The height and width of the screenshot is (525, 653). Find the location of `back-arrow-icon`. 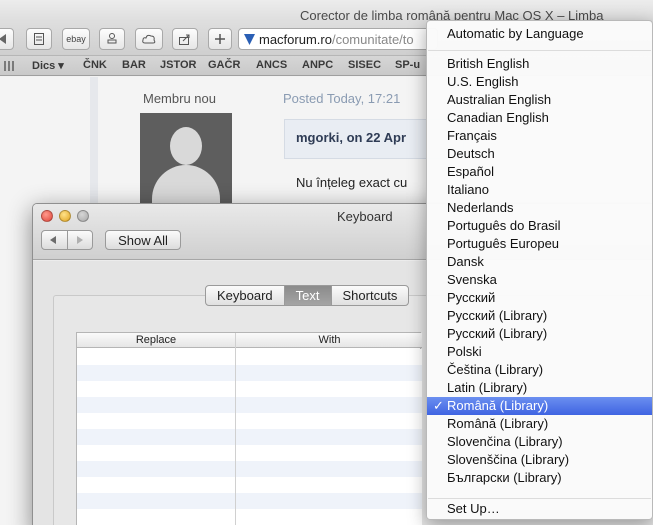

back-arrow-icon is located at coordinates (53, 240).